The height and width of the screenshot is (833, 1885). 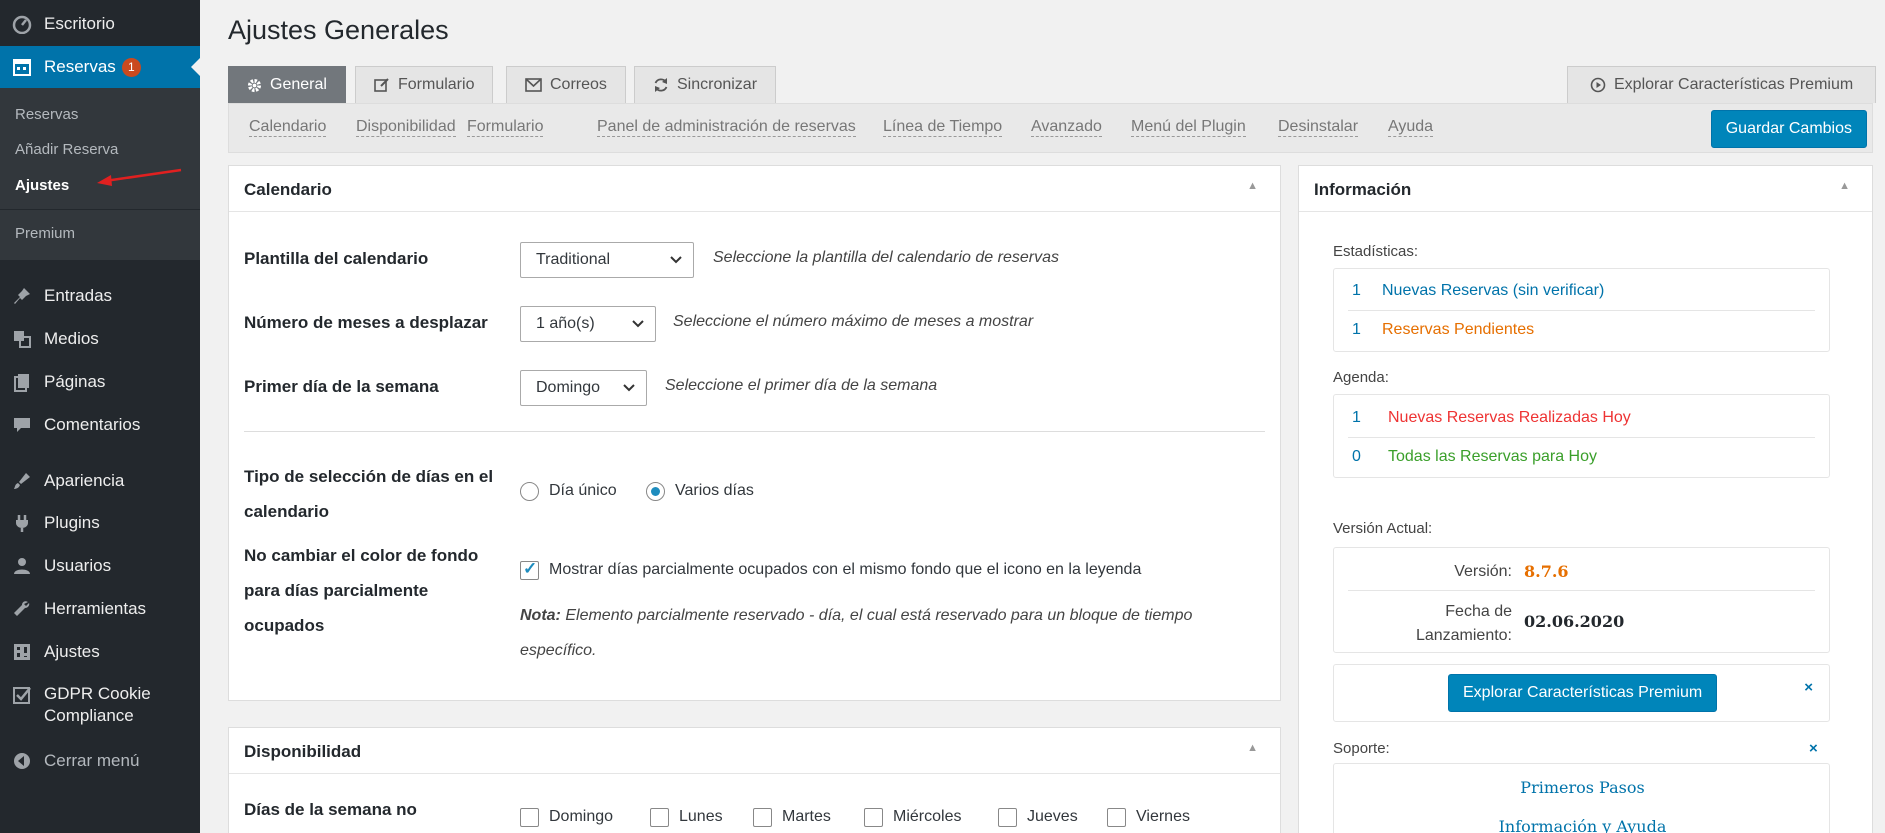 I want to click on day-checkbox-lunes, so click(x=659, y=817).